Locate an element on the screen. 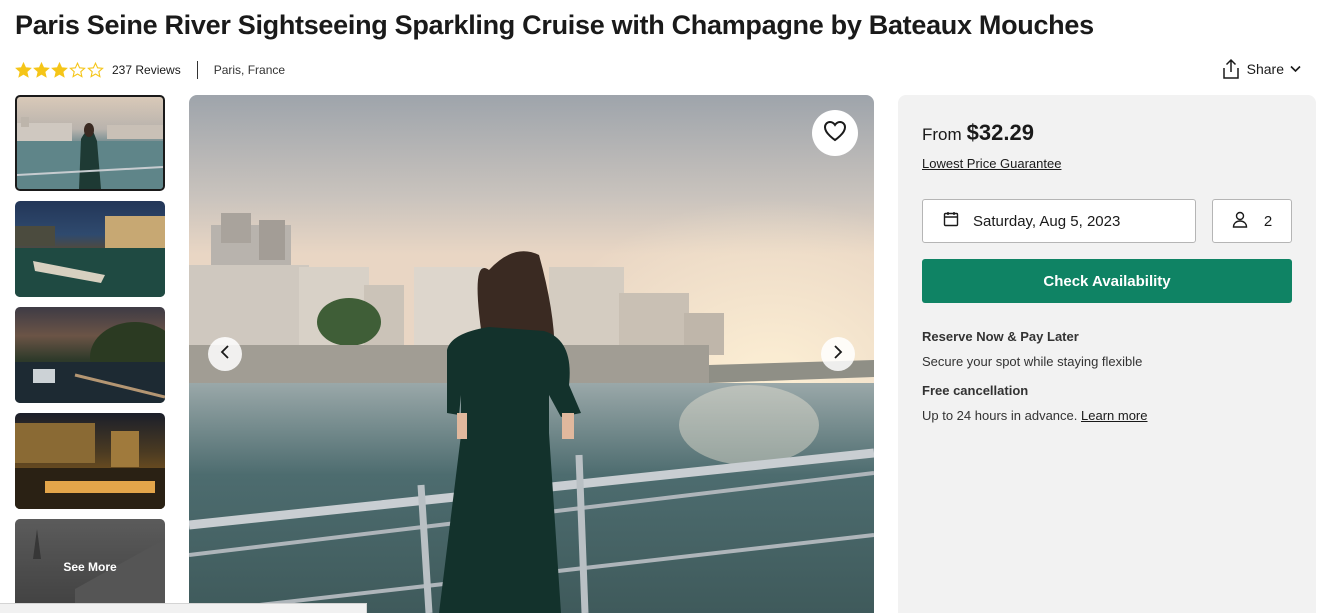 The width and height of the screenshot is (1329, 613). browser-status-bar is located at coordinates (183, 608).